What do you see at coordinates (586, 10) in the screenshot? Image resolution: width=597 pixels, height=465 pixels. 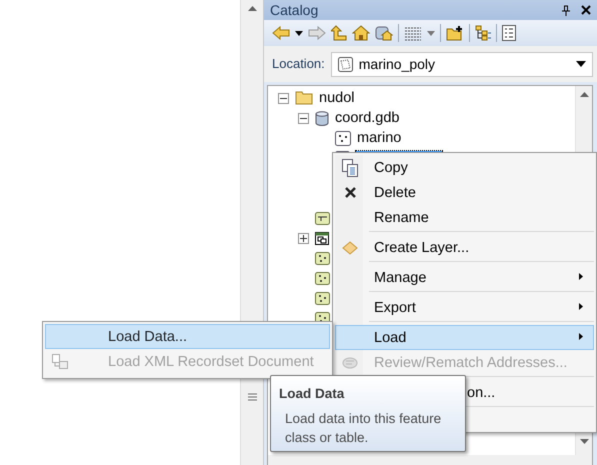 I see `close-icon` at bounding box center [586, 10].